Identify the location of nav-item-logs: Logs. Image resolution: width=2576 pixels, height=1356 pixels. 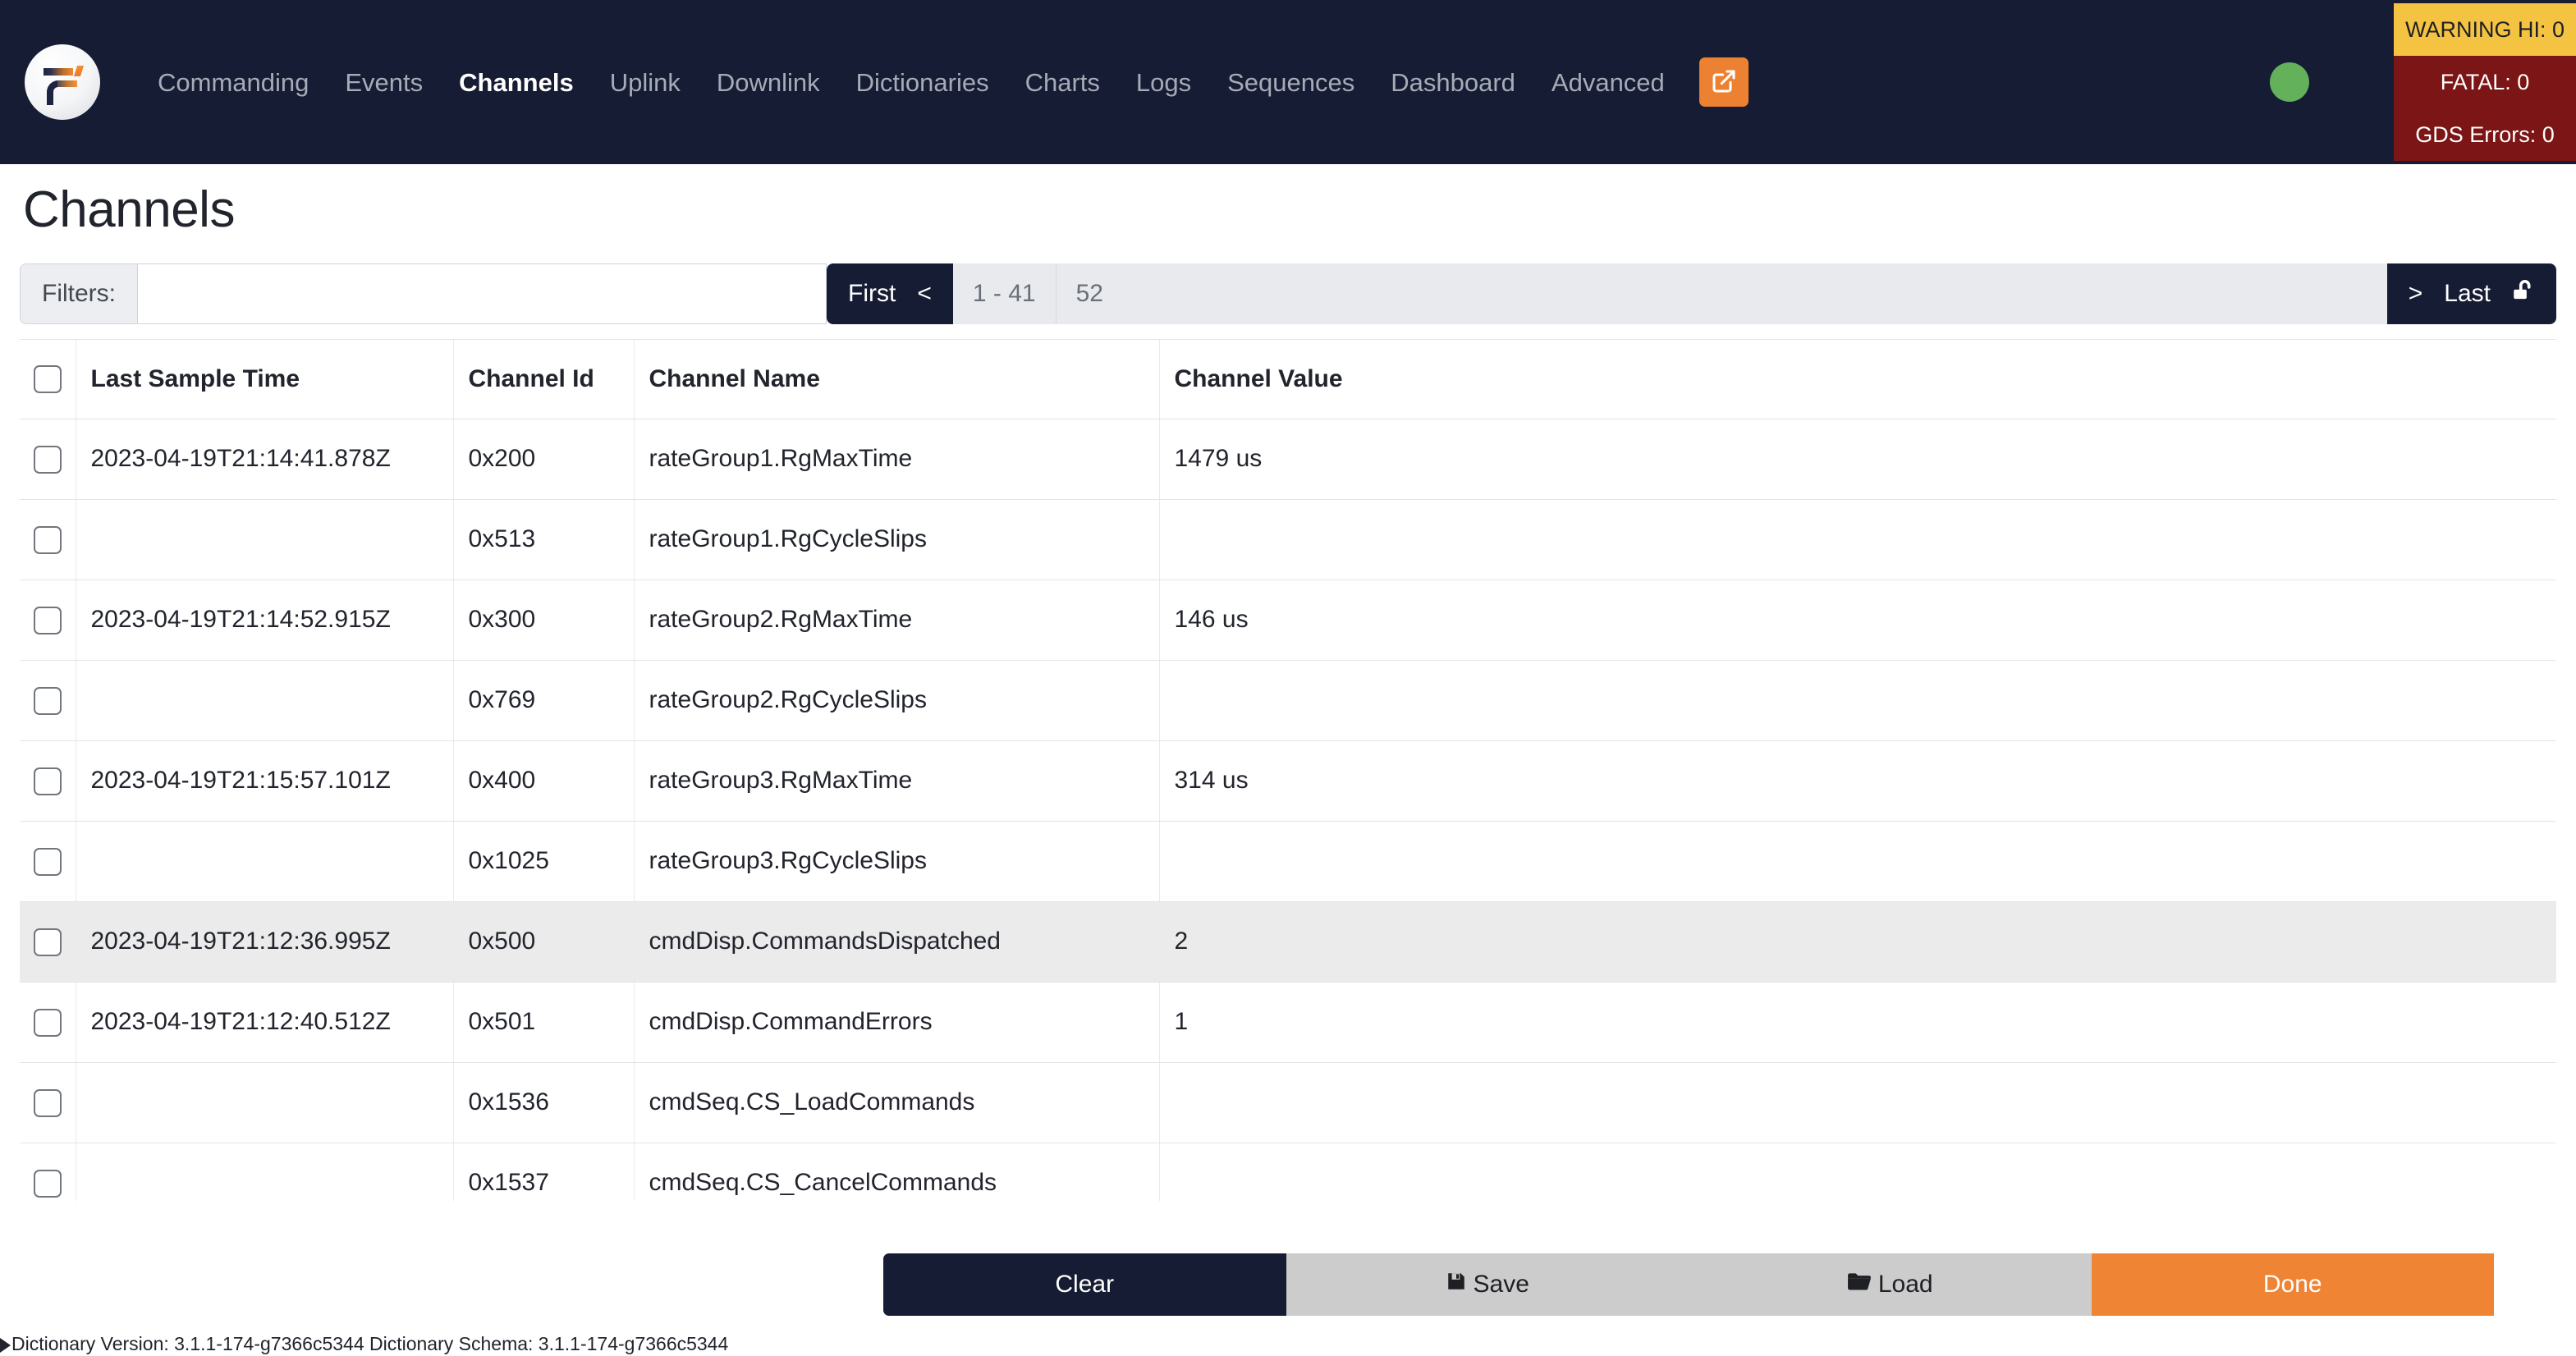
(1163, 82).